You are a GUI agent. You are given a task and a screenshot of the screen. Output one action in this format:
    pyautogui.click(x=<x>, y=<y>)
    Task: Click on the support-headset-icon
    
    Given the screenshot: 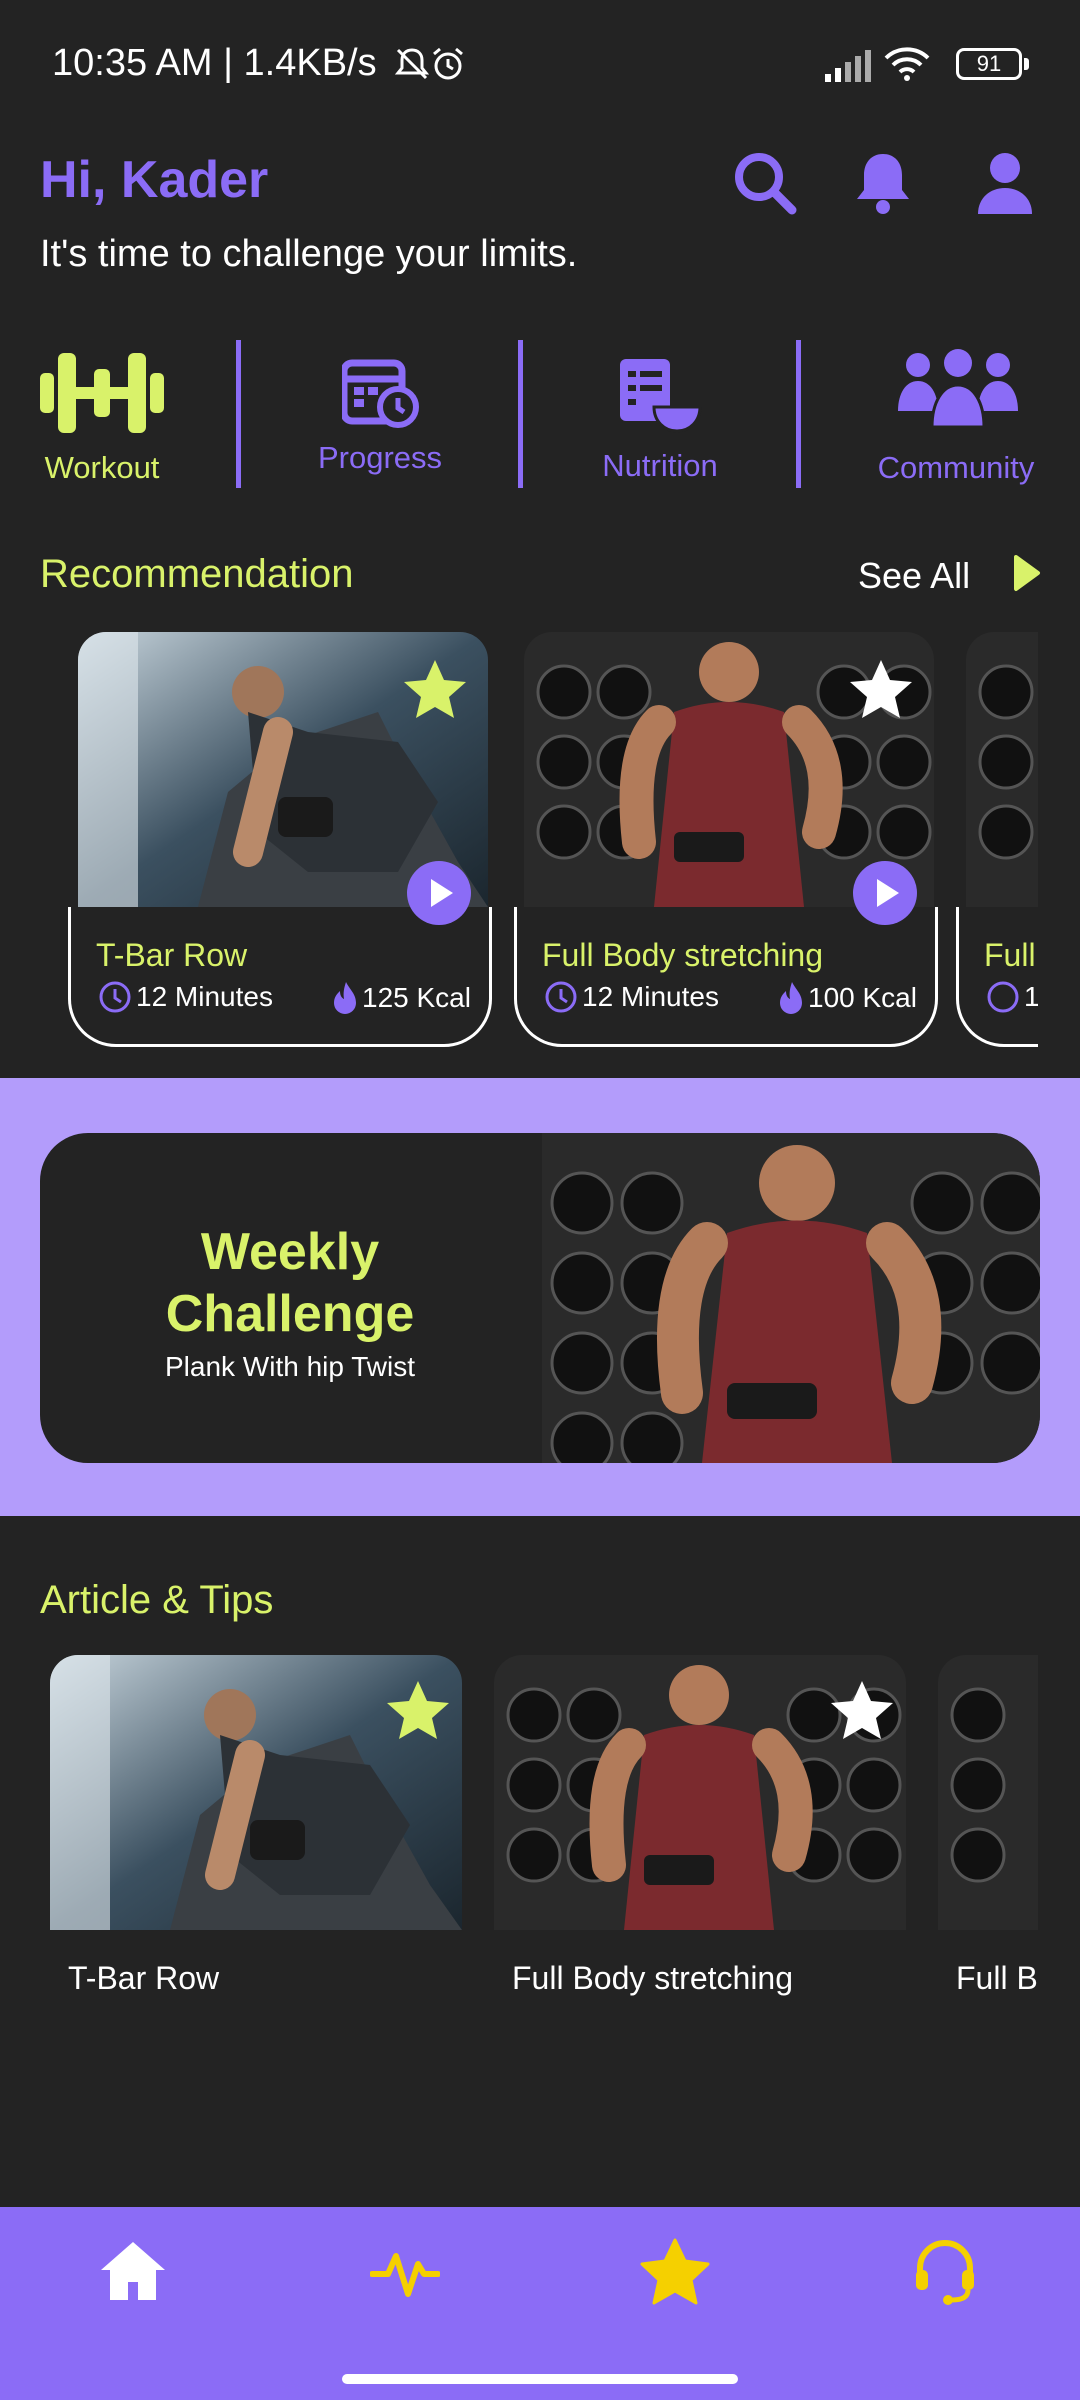 What is the action you would take?
    pyautogui.click(x=945, y=2271)
    